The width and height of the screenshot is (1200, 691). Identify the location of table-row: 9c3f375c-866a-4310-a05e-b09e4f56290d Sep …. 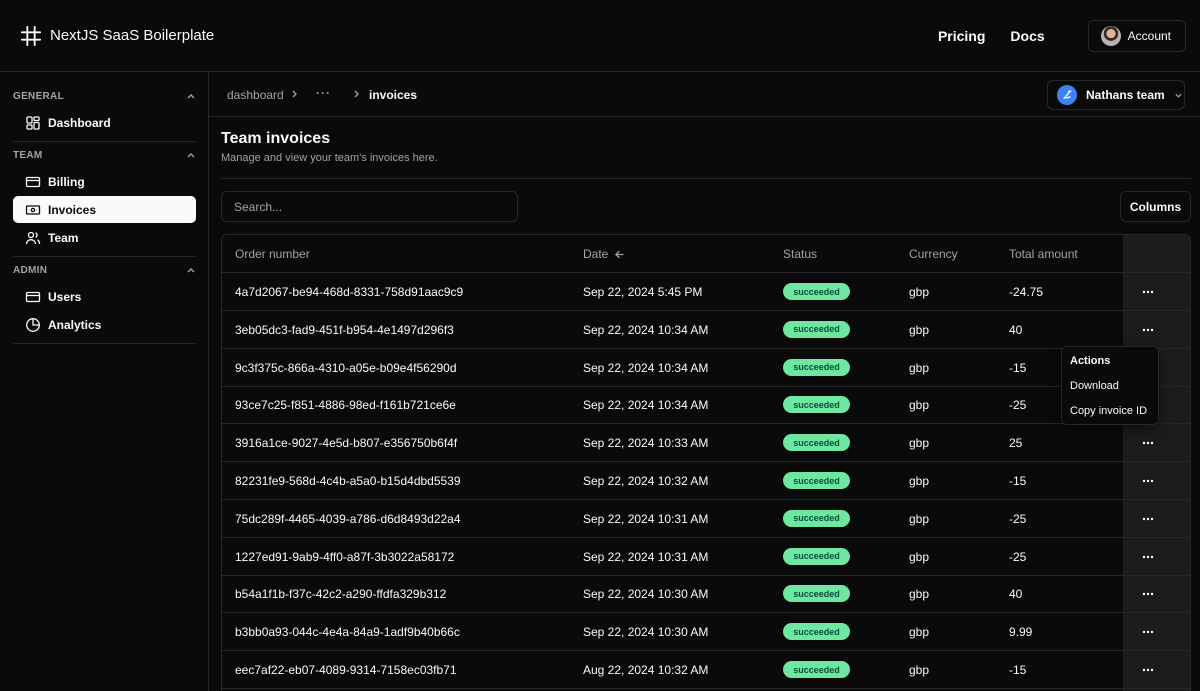
(706, 368).